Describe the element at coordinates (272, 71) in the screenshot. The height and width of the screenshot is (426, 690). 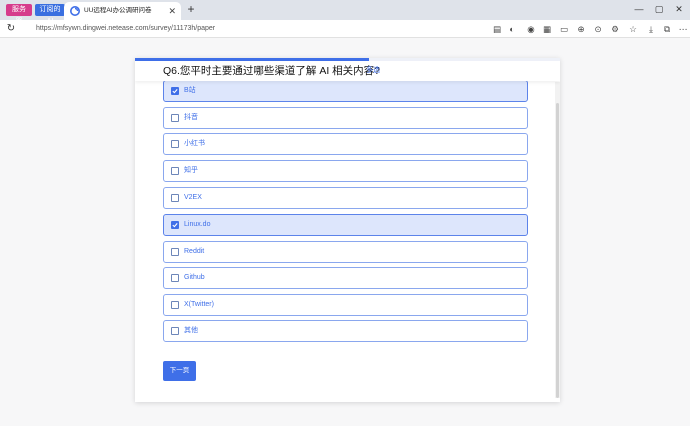
I see `question-title: Q6.您平时主要通过哪些渠道了解 AI 相关内容?` at that location.